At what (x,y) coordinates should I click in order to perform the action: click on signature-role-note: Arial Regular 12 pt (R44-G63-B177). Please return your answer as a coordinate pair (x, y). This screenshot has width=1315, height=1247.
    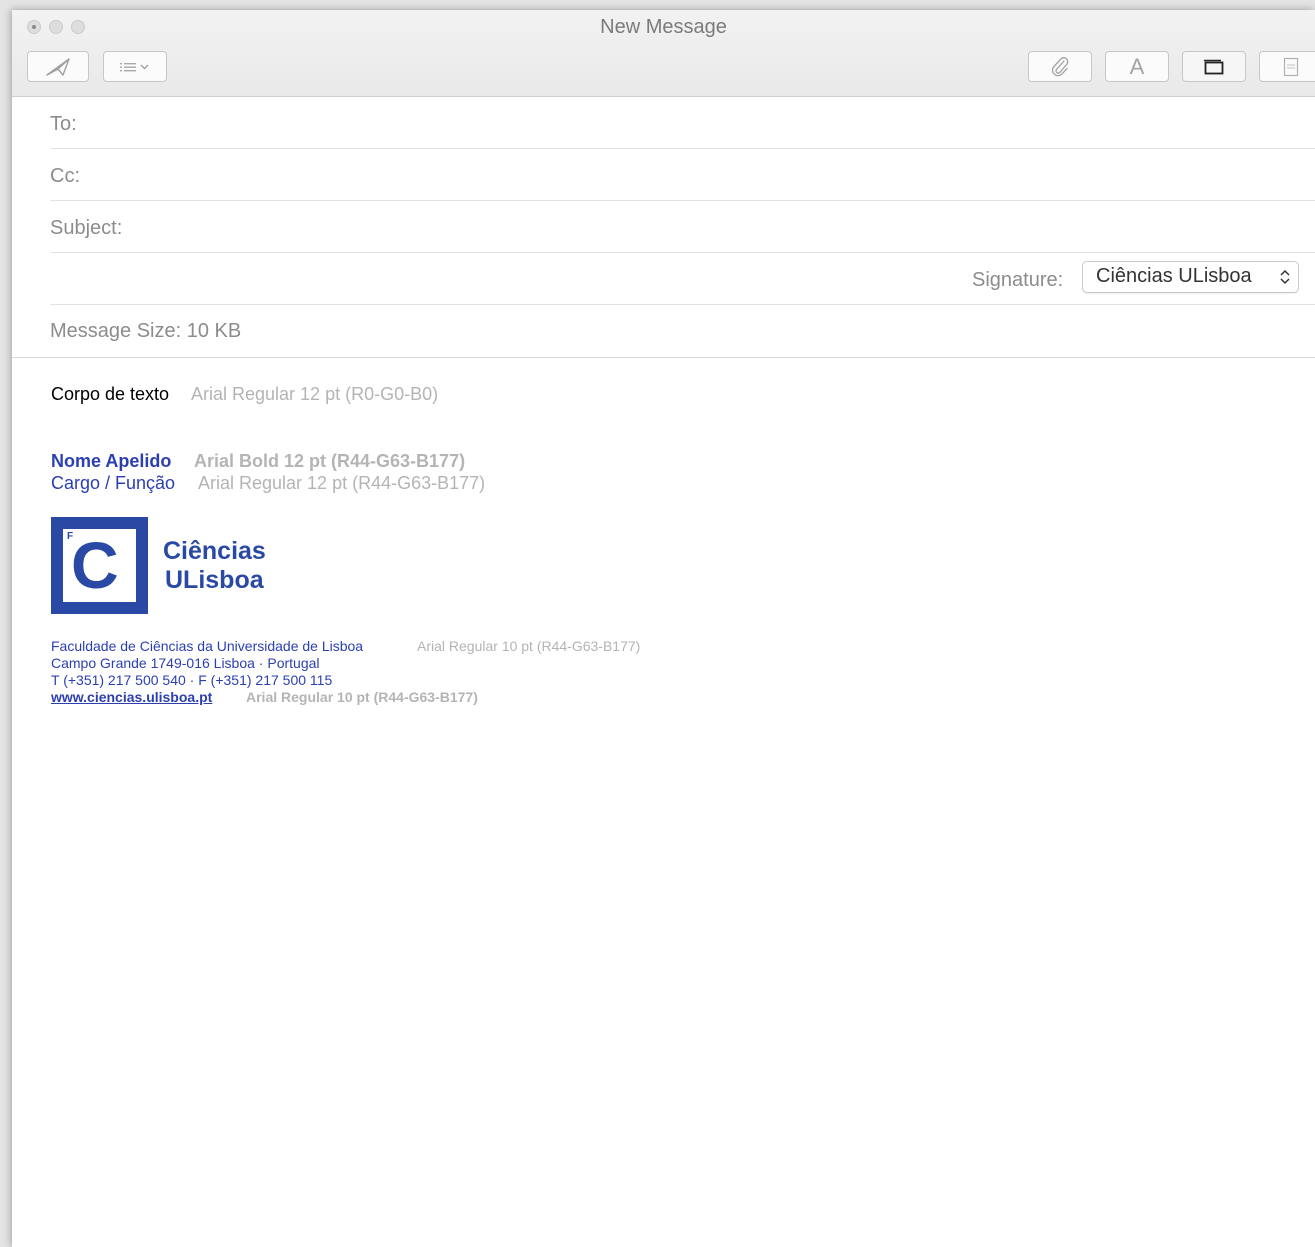
    Looking at the image, I should click on (342, 483).